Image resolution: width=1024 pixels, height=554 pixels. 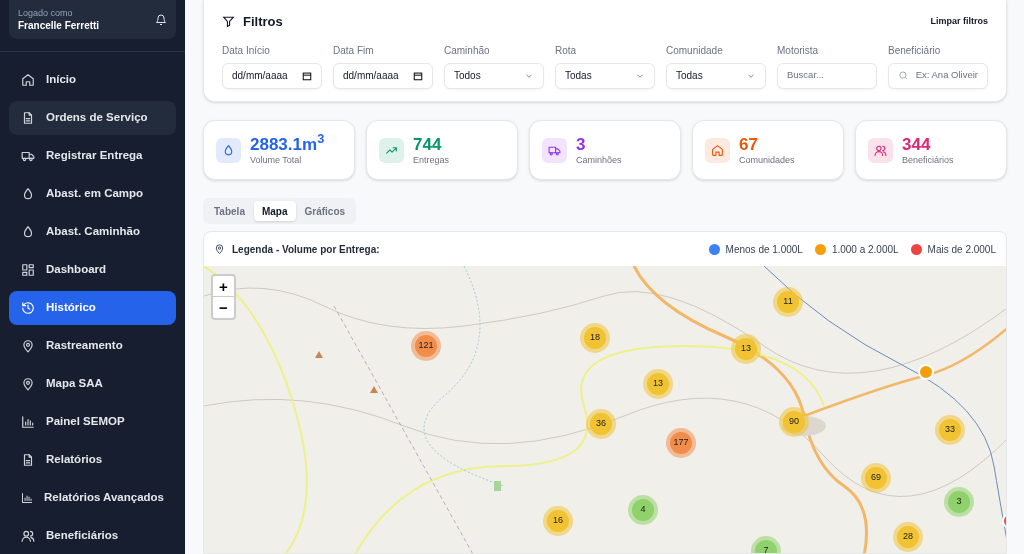 I want to click on search-icon, so click(x=903, y=75).